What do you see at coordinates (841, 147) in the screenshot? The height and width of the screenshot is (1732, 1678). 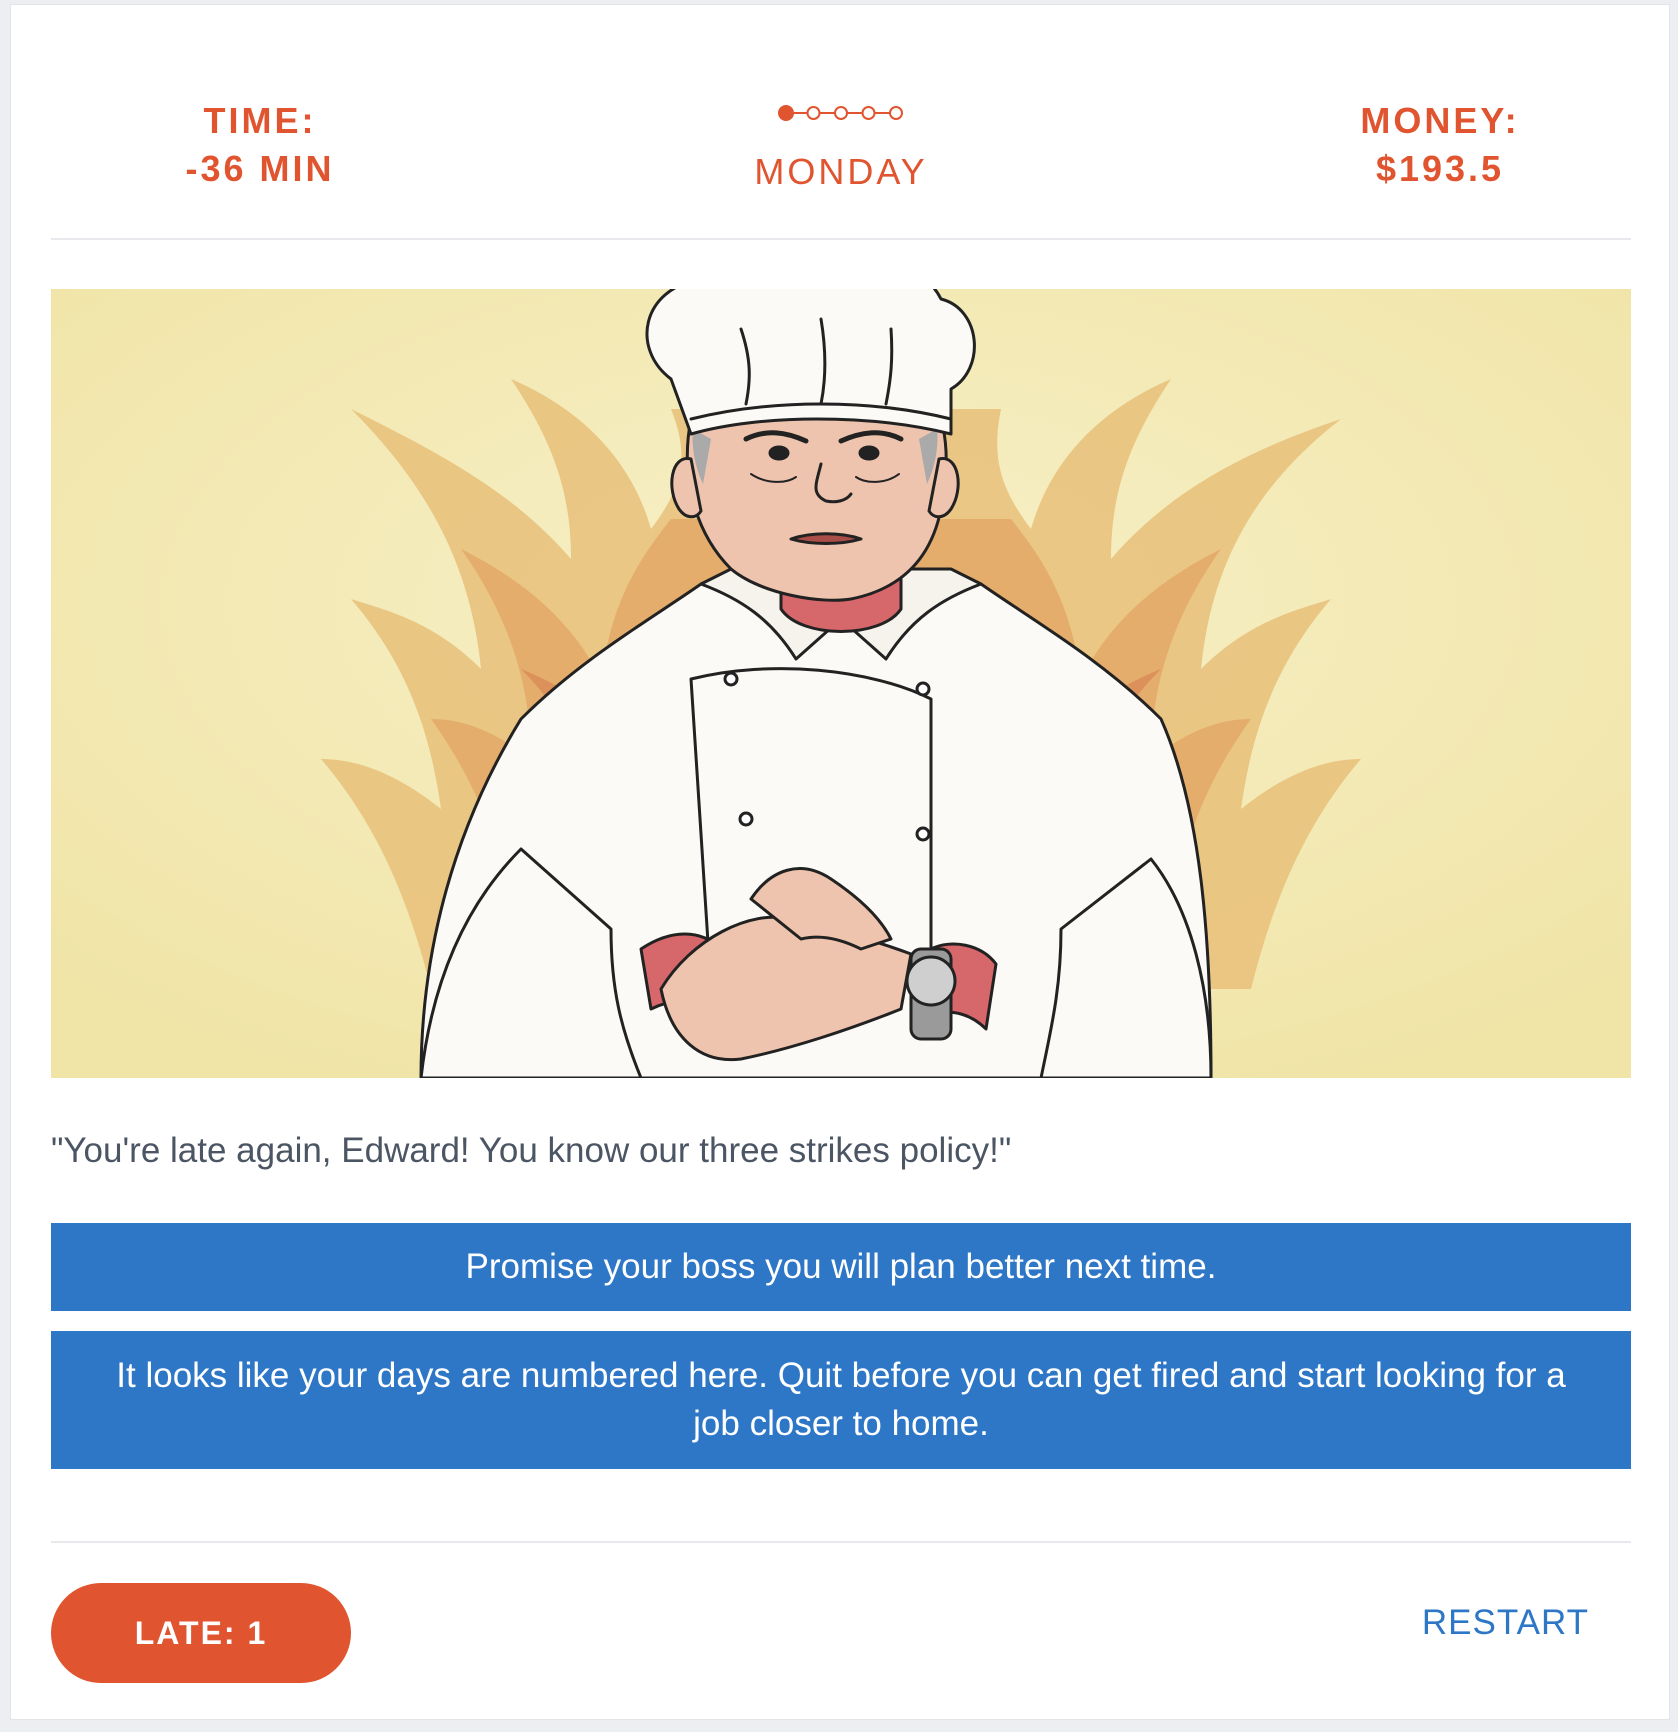 I see `day-indicator: MONDAY` at bounding box center [841, 147].